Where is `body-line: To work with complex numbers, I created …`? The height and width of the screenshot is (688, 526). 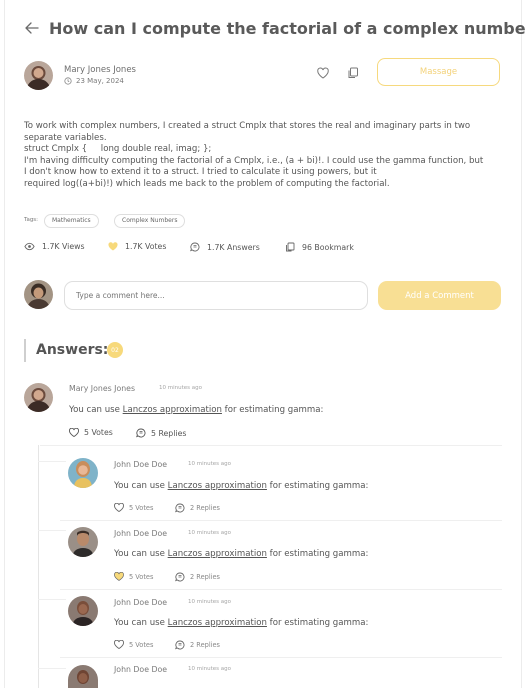 body-line: To work with complex numbers, I created … is located at coordinates (247, 126).